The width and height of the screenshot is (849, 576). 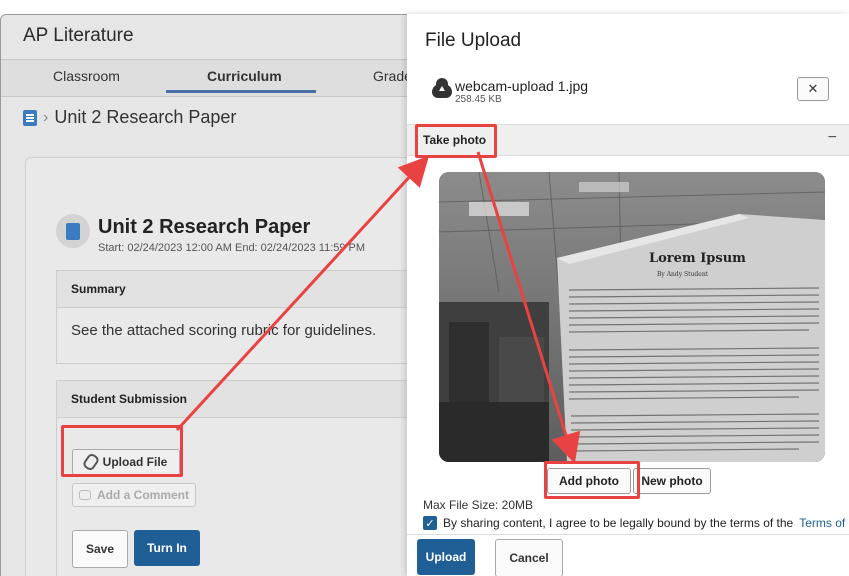 I want to click on terms-link: Terms of, so click(x=822, y=523).